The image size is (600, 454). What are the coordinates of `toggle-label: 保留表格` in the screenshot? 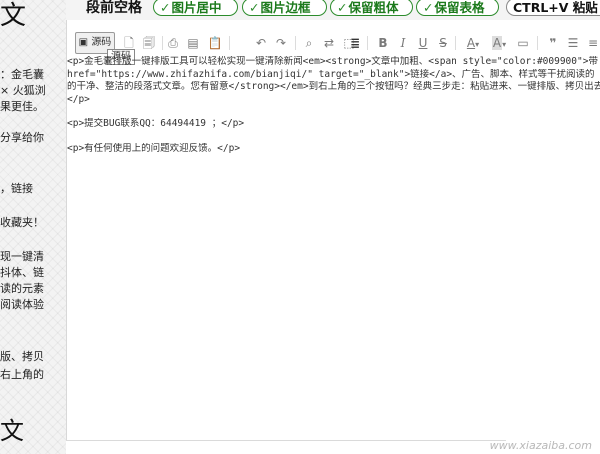 It's located at (459, 7).